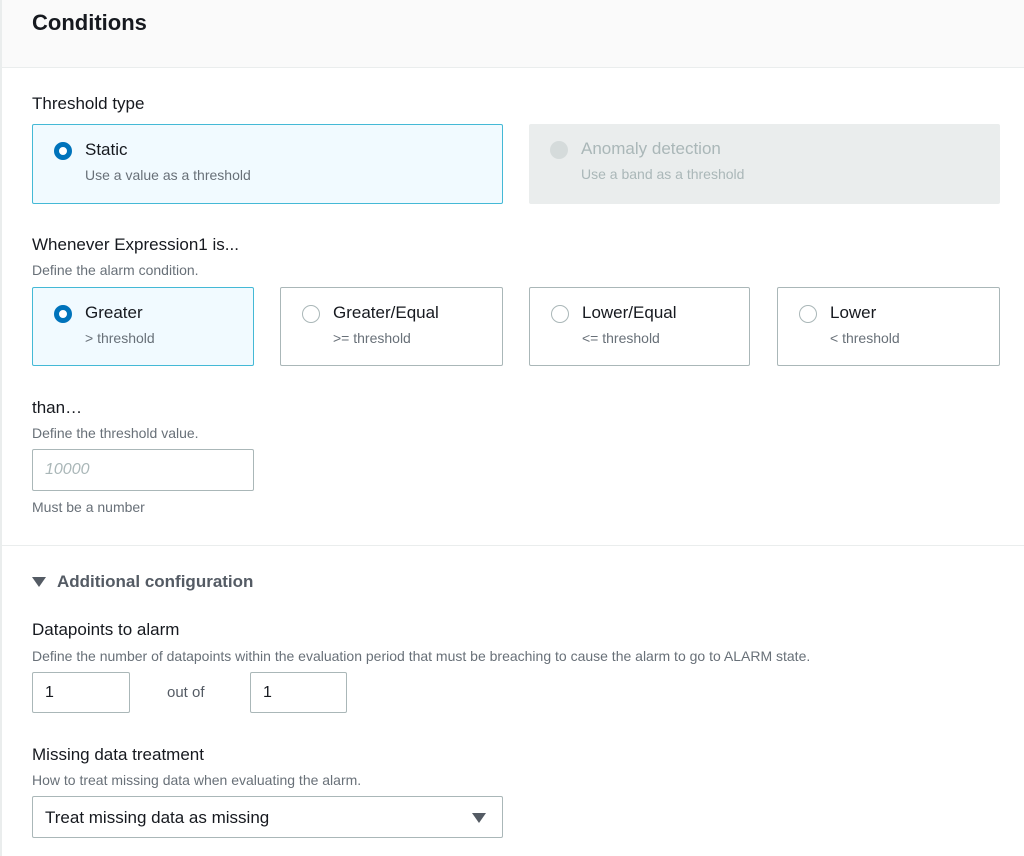 This screenshot has height=856, width=1024. What do you see at coordinates (853, 312) in the screenshot?
I see `option-title: Lower` at bounding box center [853, 312].